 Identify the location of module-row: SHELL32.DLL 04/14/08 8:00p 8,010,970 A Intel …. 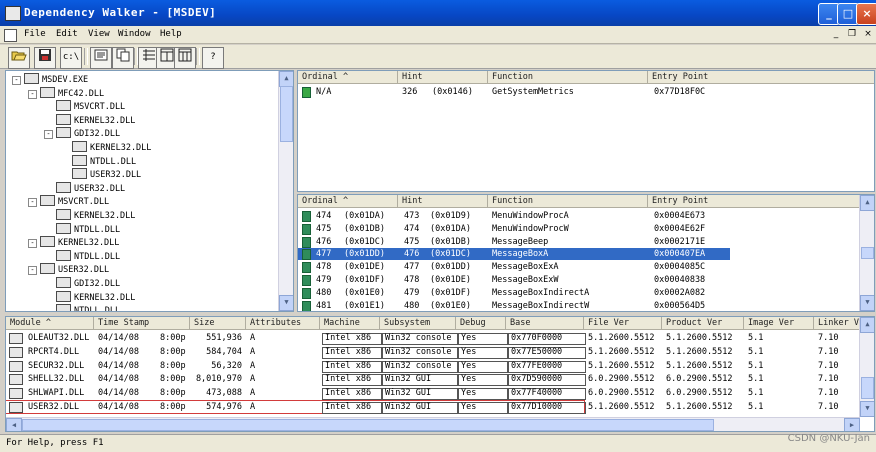
(433, 380).